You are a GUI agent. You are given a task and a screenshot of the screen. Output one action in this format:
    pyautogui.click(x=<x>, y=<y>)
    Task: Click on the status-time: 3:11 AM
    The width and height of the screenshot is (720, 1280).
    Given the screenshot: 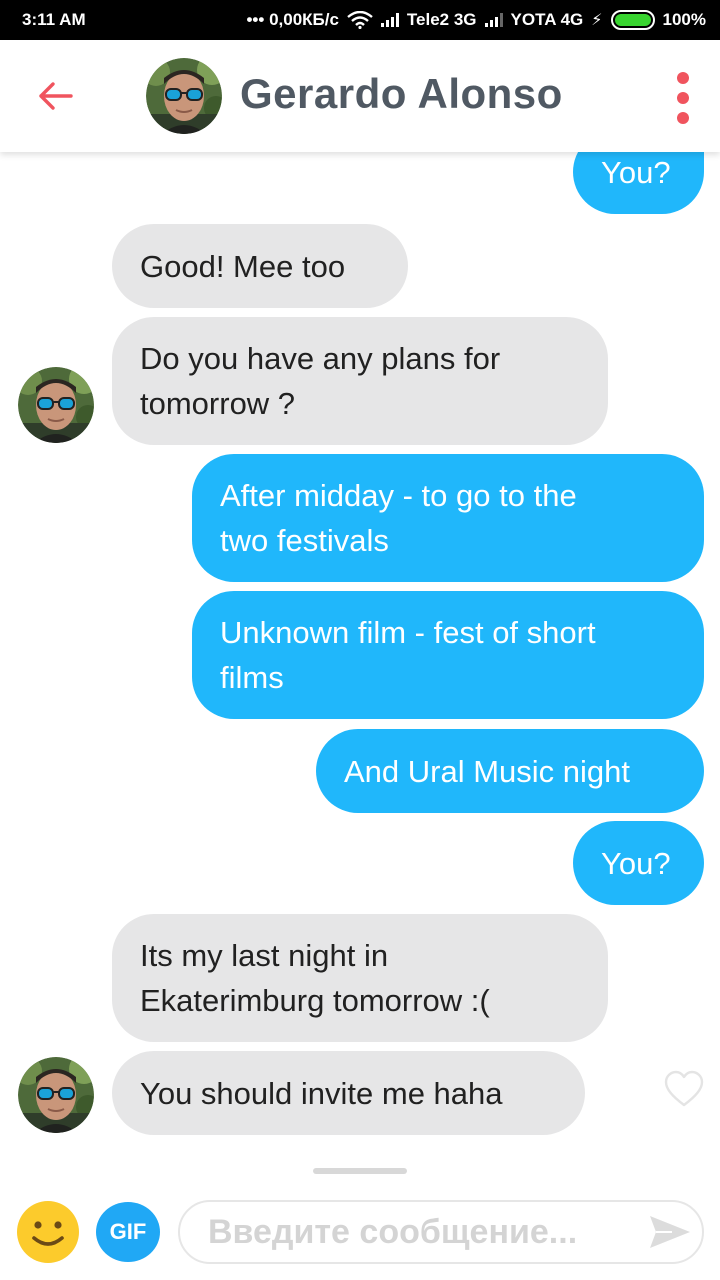 What is the action you would take?
    pyautogui.click(x=54, y=19)
    